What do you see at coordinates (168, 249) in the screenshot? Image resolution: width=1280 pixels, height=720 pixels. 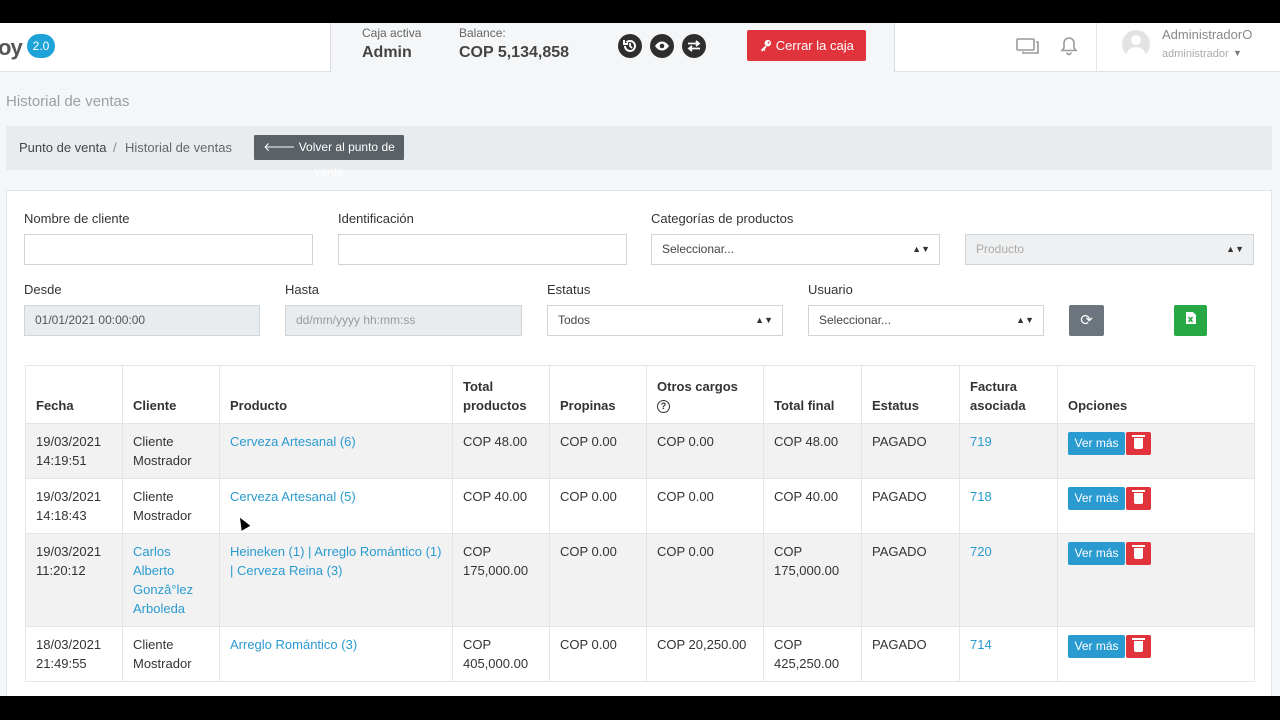 I see `client-name-input` at bounding box center [168, 249].